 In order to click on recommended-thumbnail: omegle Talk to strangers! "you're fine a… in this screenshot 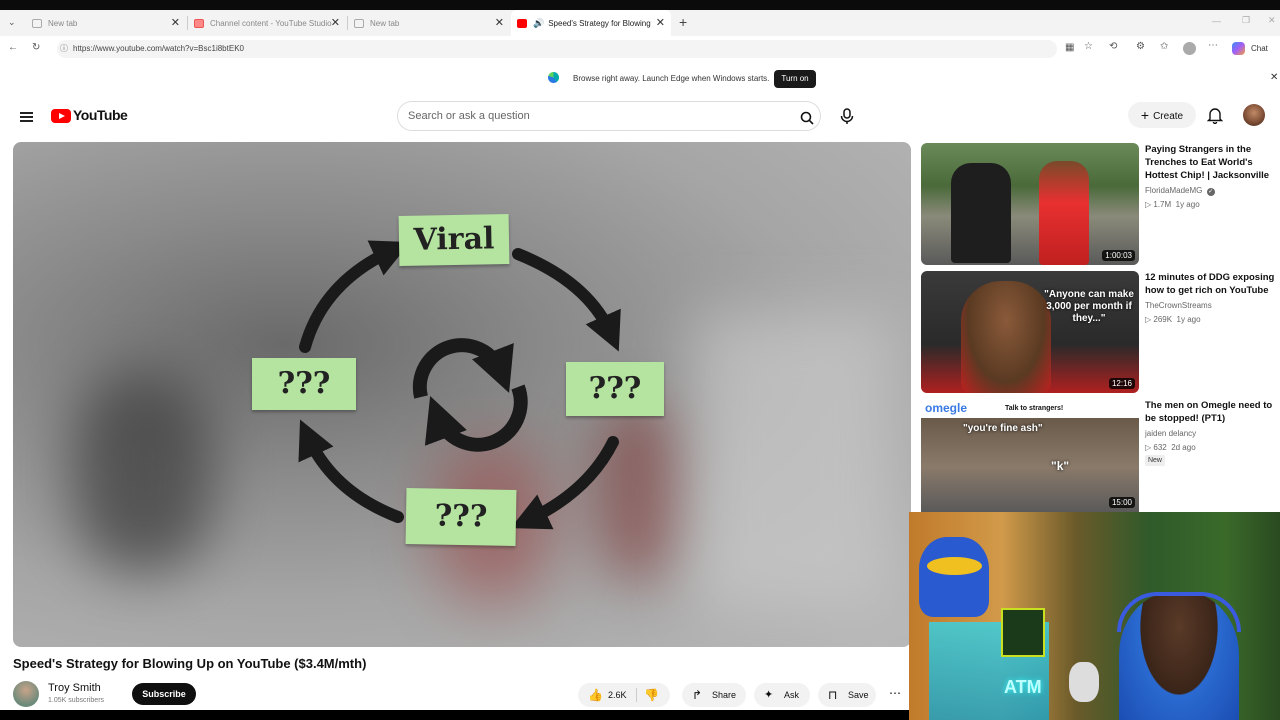, I will do `click(1030, 455)`.